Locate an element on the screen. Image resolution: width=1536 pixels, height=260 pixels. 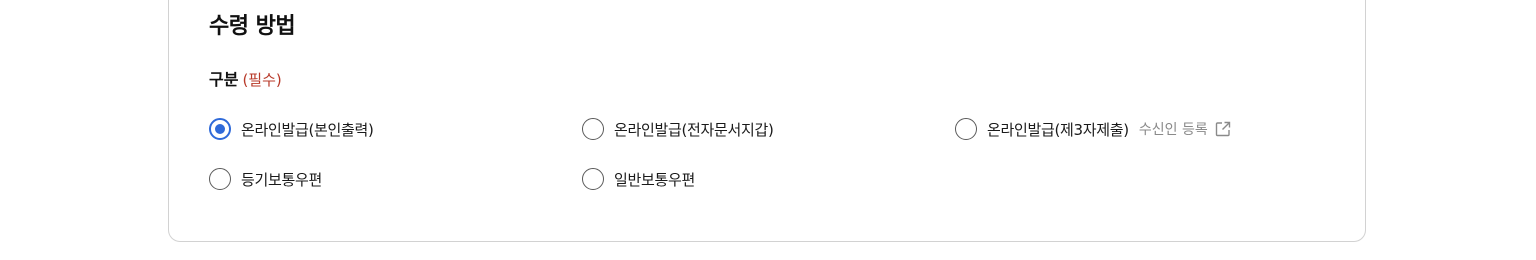
radio-option-registered-mail: 등기보통우편 is located at coordinates (265, 179).